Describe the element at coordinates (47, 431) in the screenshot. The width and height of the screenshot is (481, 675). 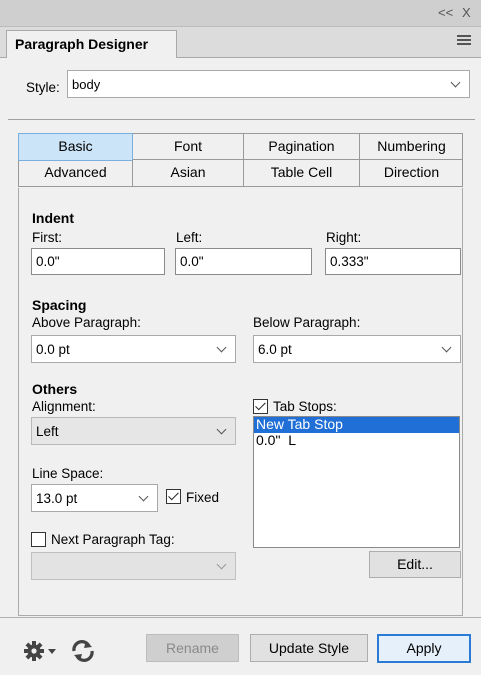
I see `alignment-value: Left` at that location.